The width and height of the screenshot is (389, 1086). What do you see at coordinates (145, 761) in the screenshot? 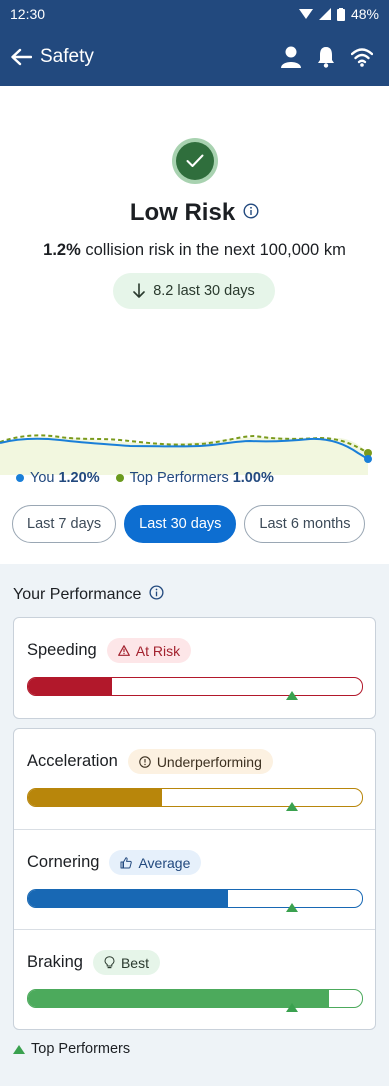
I see `info-circle-icon` at bounding box center [145, 761].